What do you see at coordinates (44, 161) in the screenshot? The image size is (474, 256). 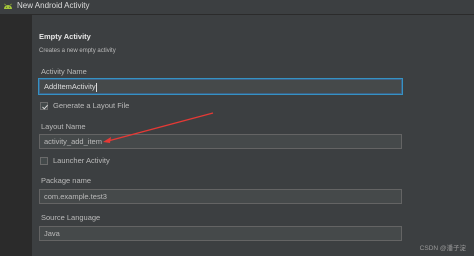 I see `launcher-activity-checkbox` at bounding box center [44, 161].